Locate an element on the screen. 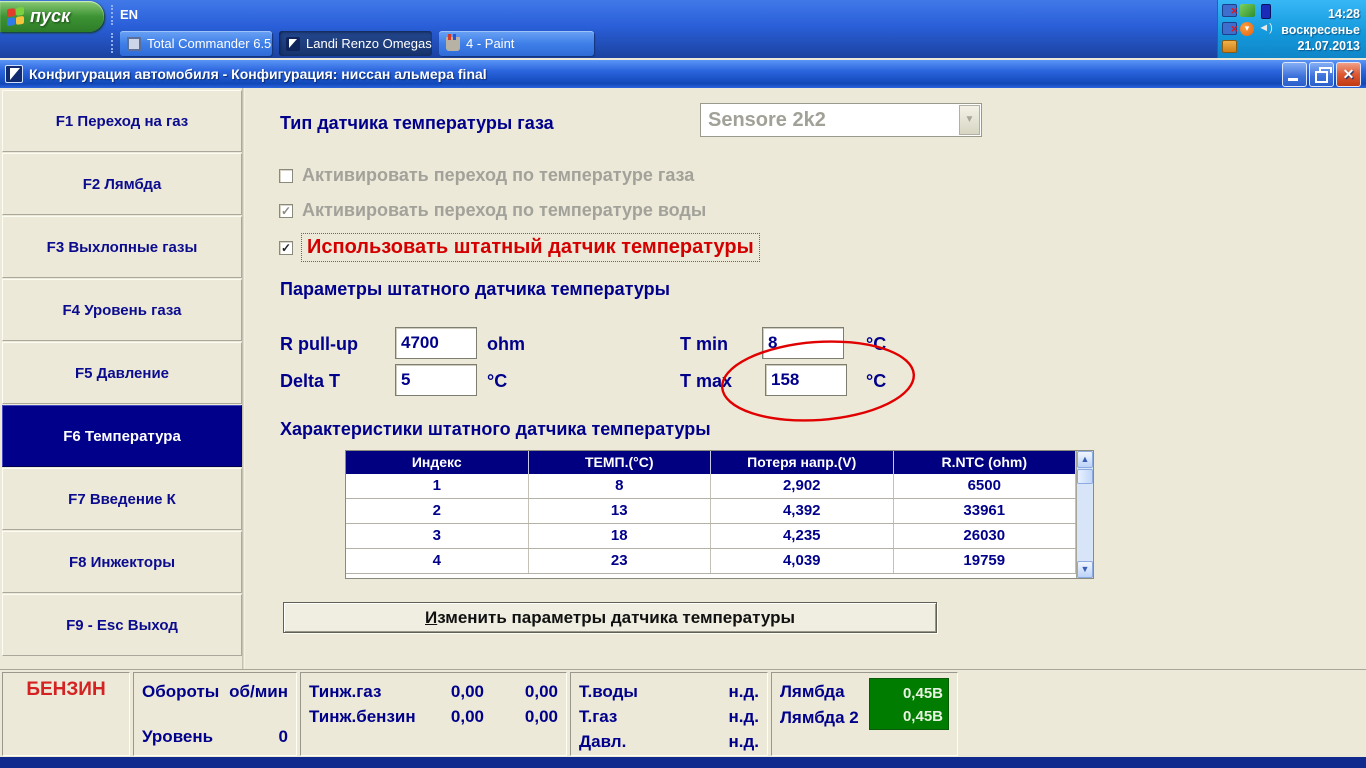 The image size is (1366, 768). t-max-unit: °C is located at coordinates (876, 381).